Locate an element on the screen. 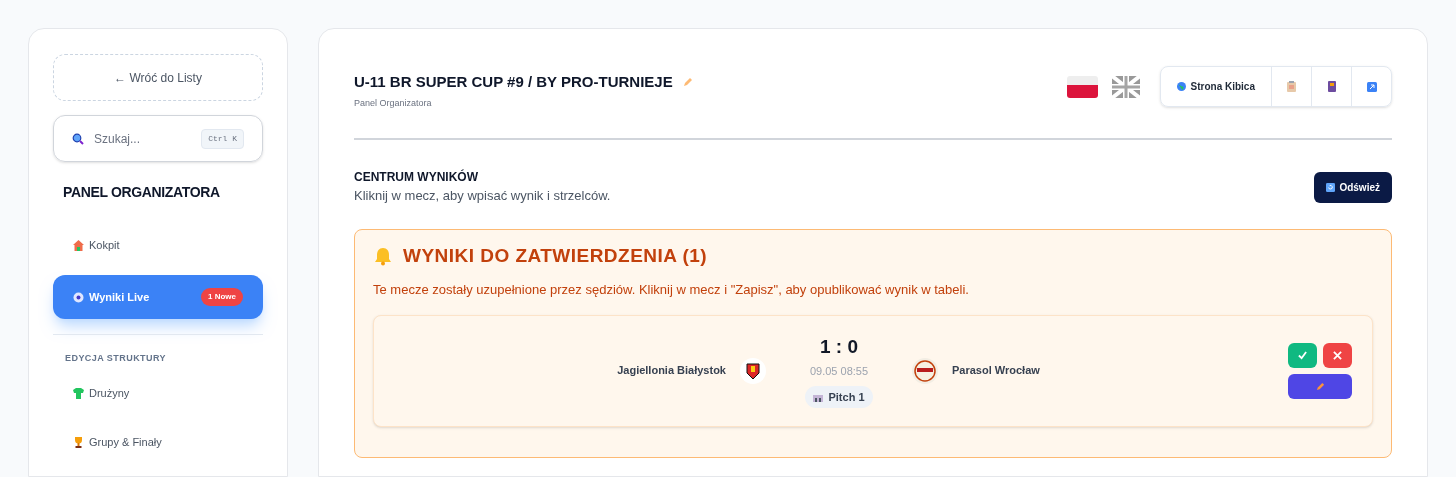 The image size is (1456, 477). approve-button is located at coordinates (1302, 355).